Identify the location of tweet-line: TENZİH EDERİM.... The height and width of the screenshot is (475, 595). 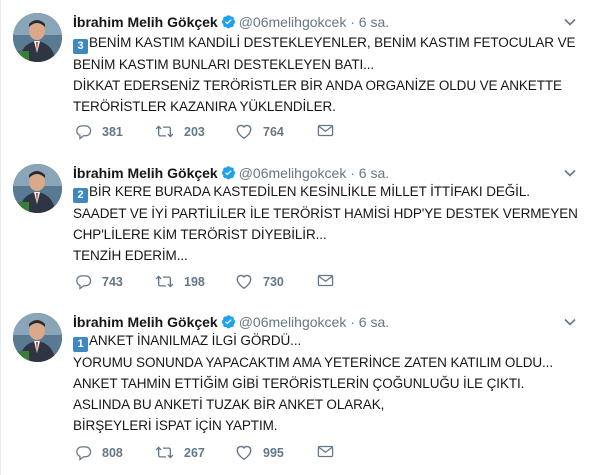
(130, 255).